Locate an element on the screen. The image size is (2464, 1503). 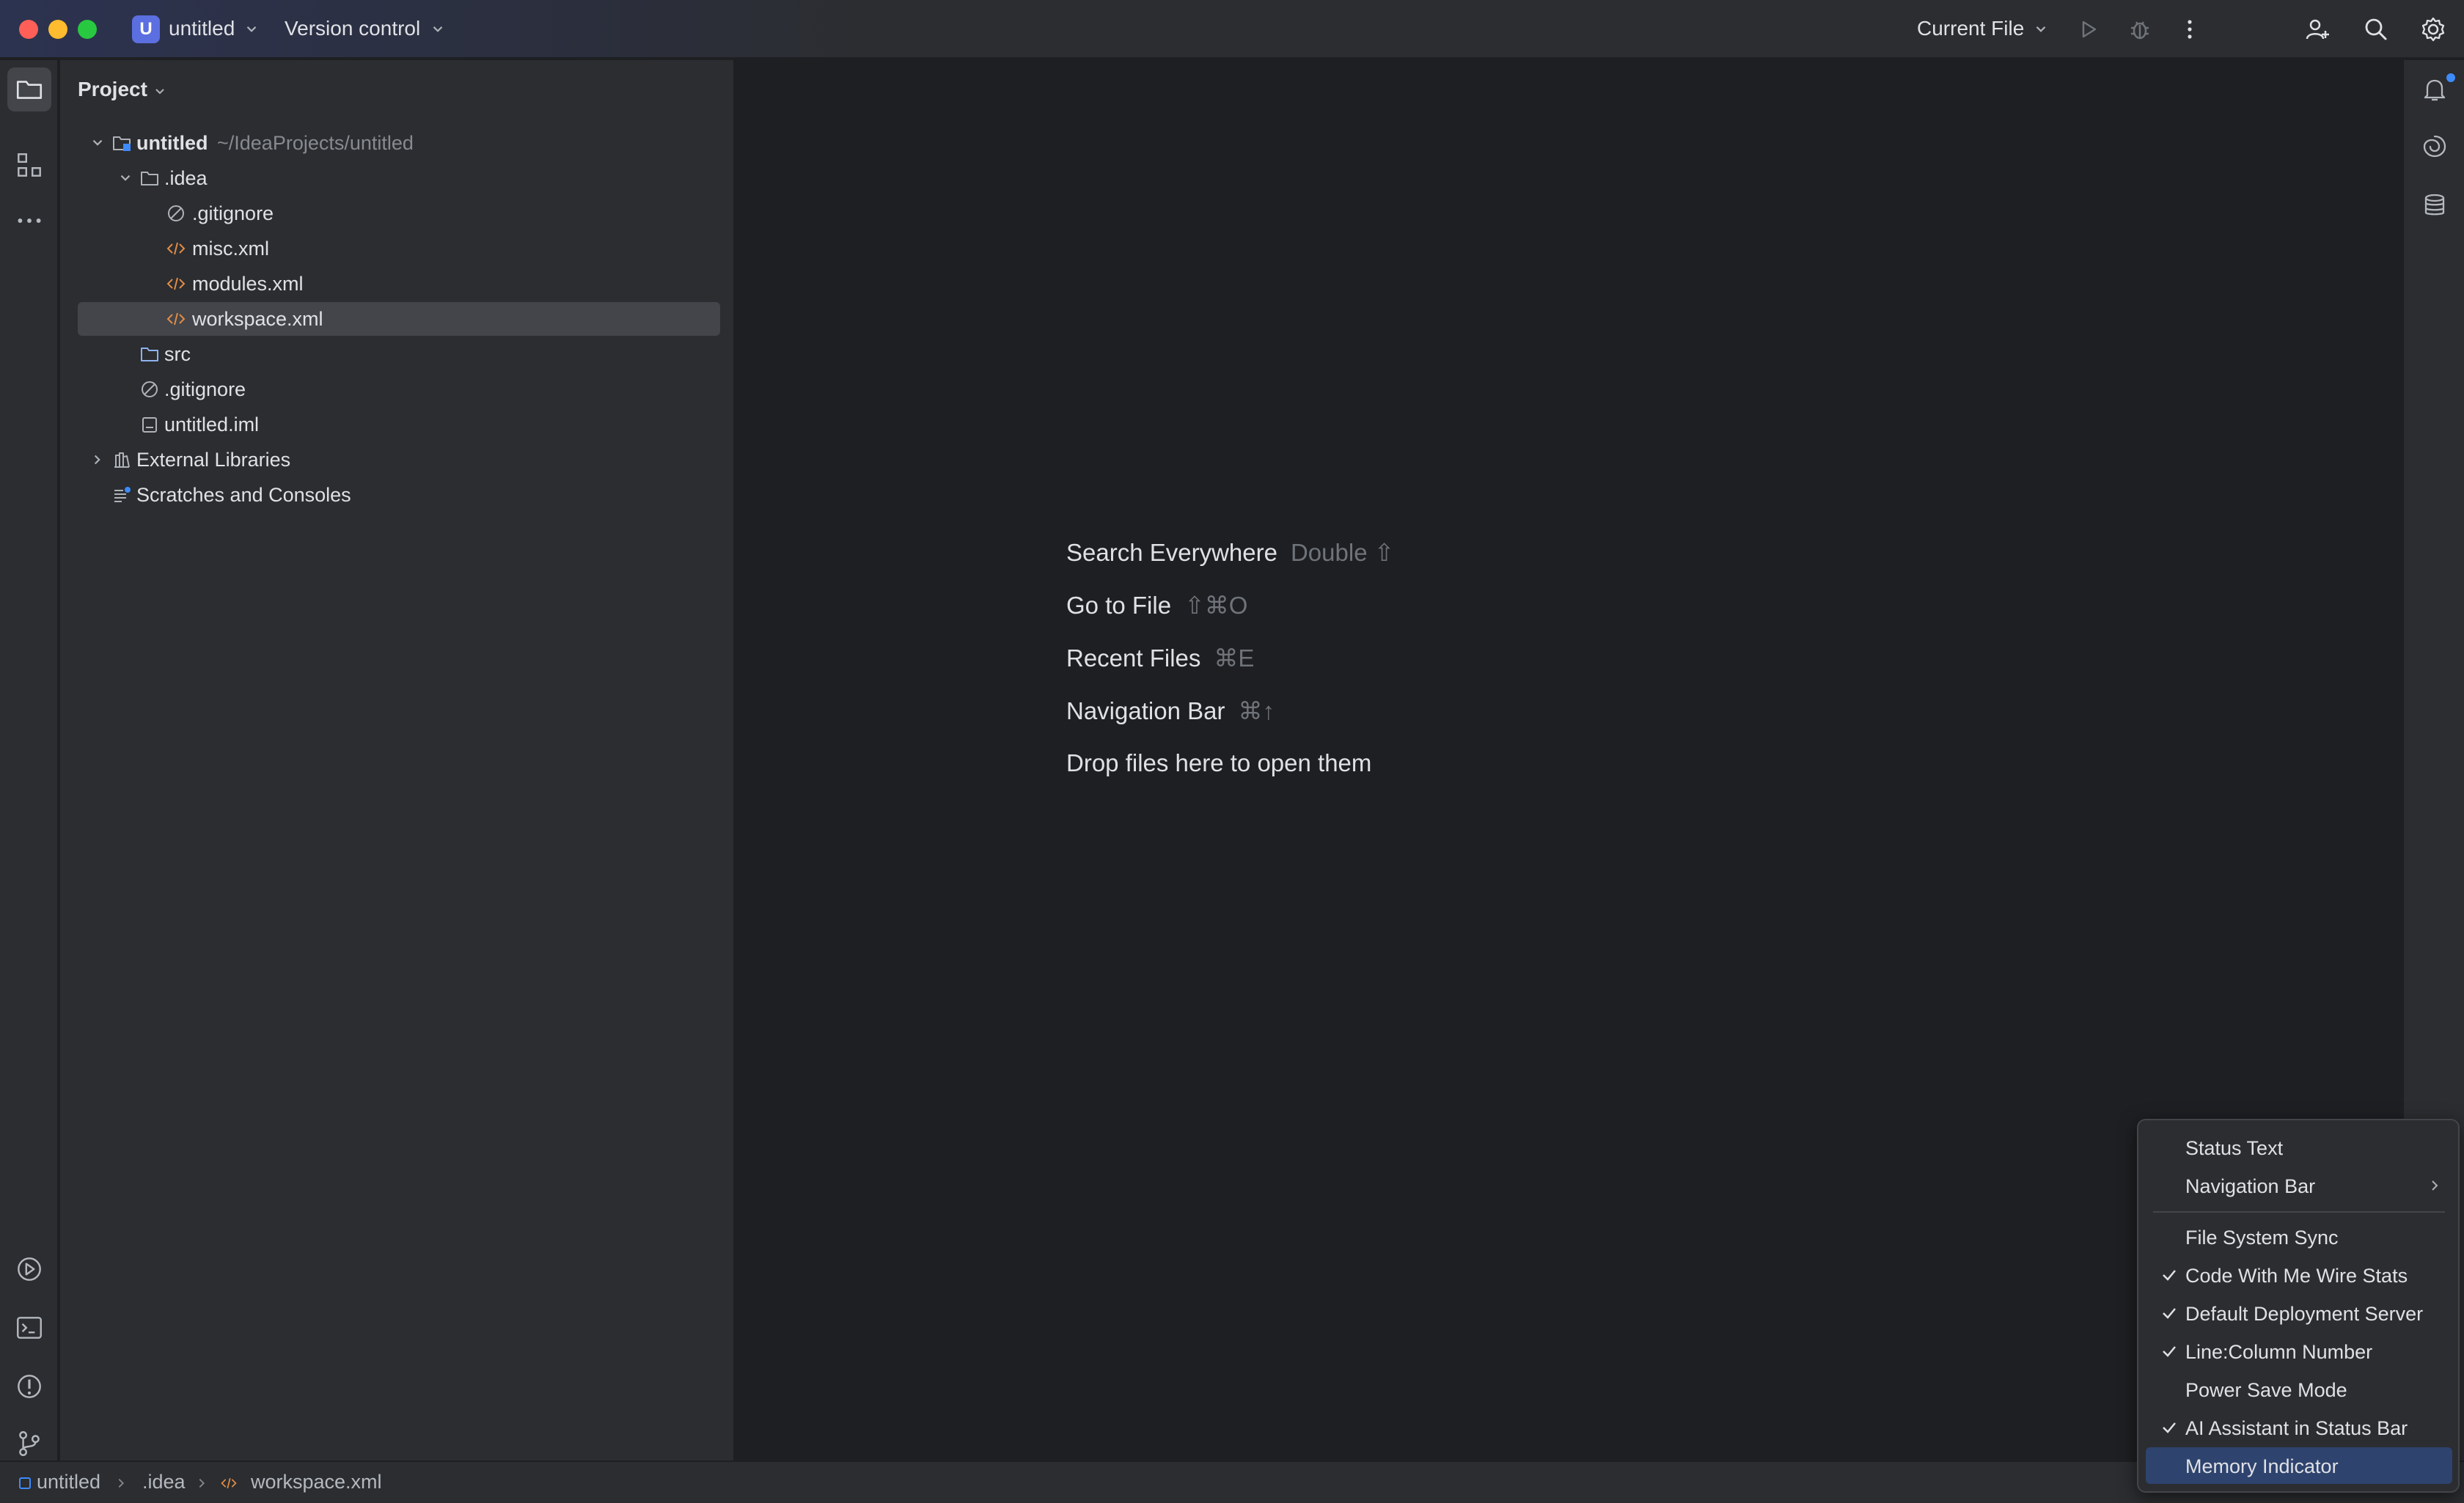
breadcrumb-untitled: untitled is located at coordinates (68, 1482).